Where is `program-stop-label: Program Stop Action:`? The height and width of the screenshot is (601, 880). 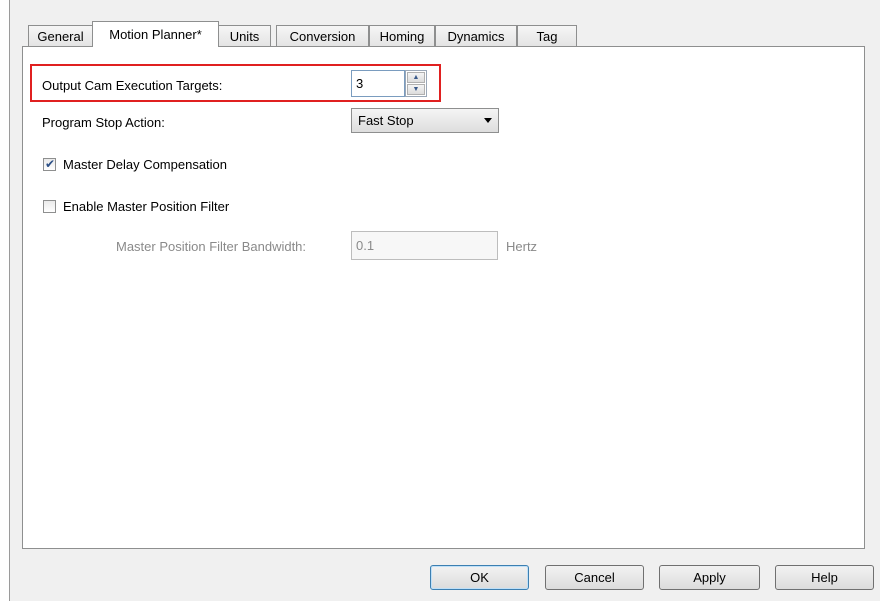
program-stop-label: Program Stop Action: is located at coordinates (103, 122).